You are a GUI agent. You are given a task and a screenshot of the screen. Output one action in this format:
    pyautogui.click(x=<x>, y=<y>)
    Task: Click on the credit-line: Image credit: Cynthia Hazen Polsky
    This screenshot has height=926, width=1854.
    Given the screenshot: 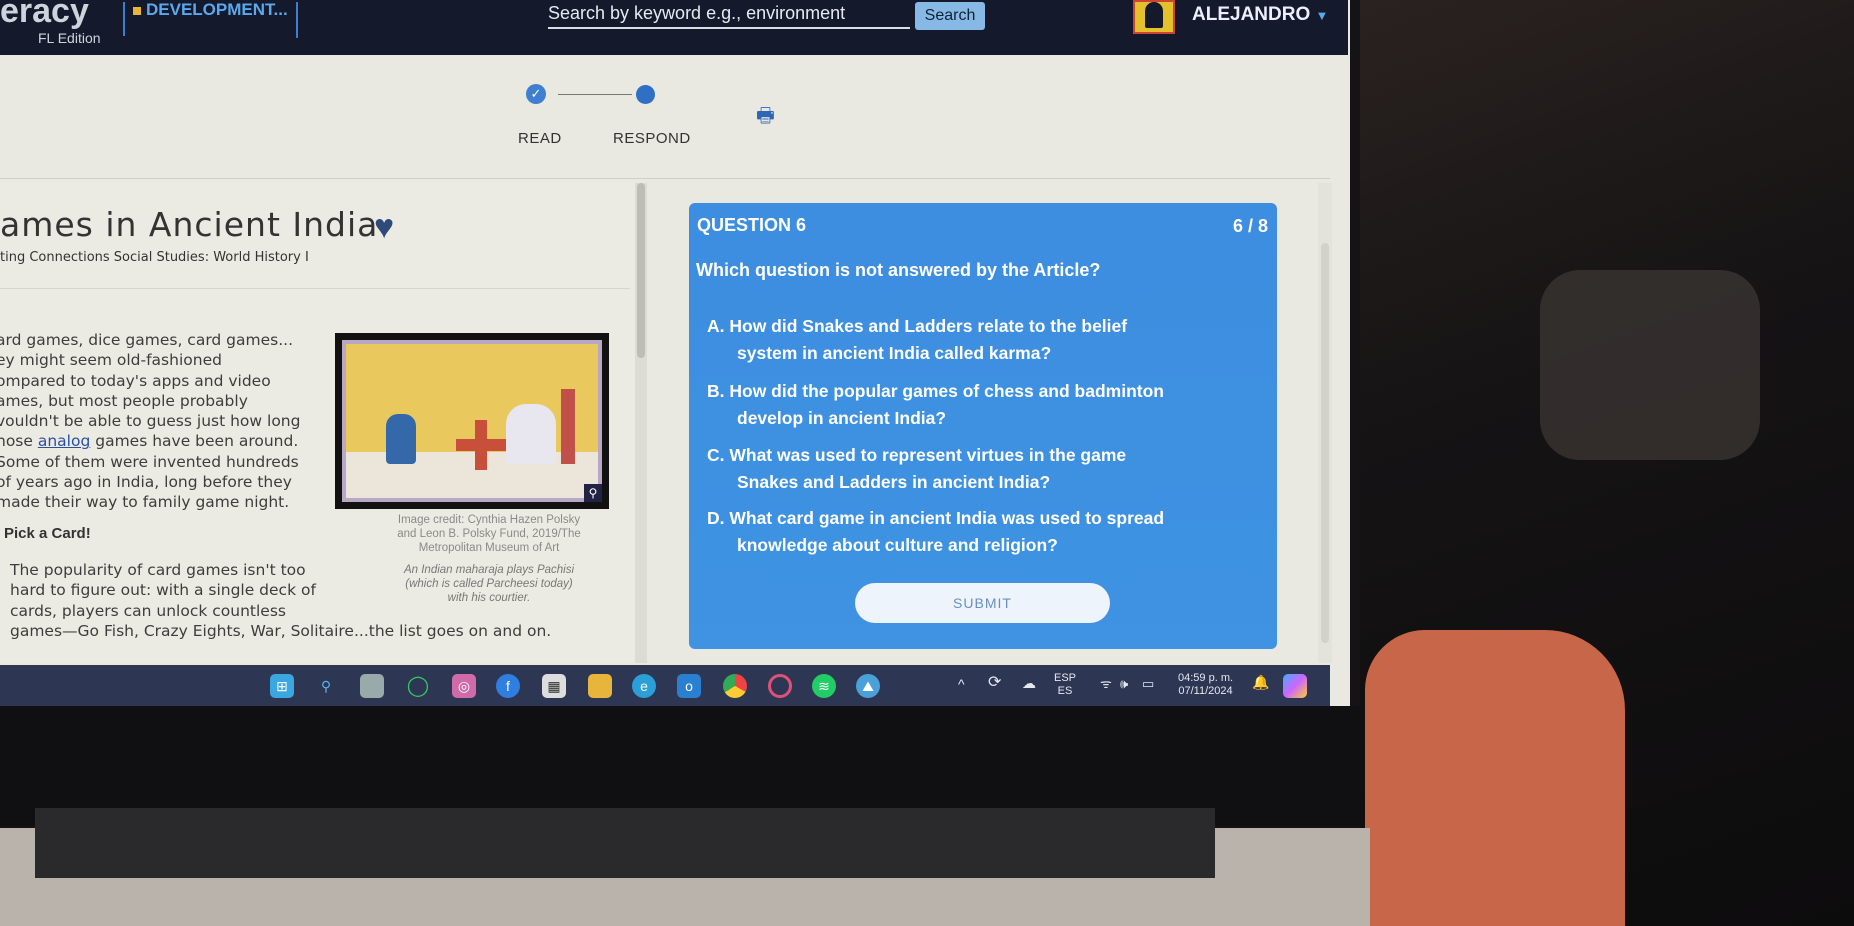 What is the action you would take?
    pyautogui.click(x=489, y=520)
    